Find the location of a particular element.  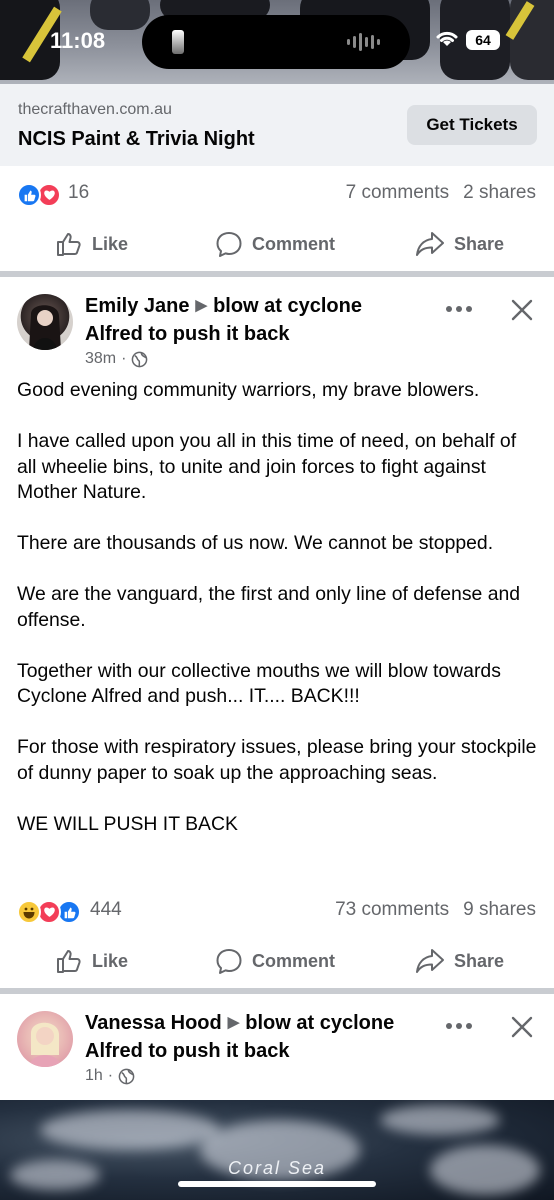

ad-share-button: Share is located at coordinates (459, 244).